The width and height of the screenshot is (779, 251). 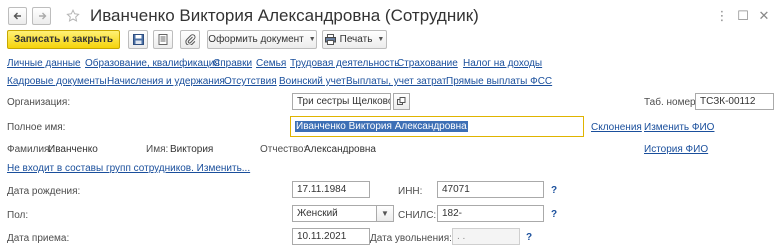 I want to click on surname-value: Иванченко, so click(x=73, y=149).